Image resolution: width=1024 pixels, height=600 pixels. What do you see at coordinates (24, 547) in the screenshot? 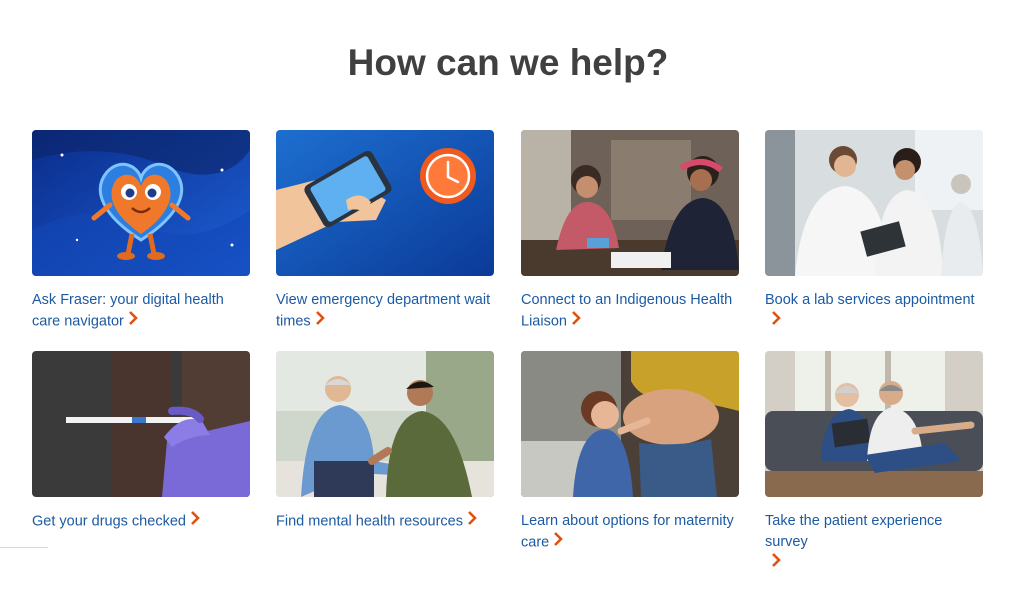
I see `divider` at bounding box center [24, 547].